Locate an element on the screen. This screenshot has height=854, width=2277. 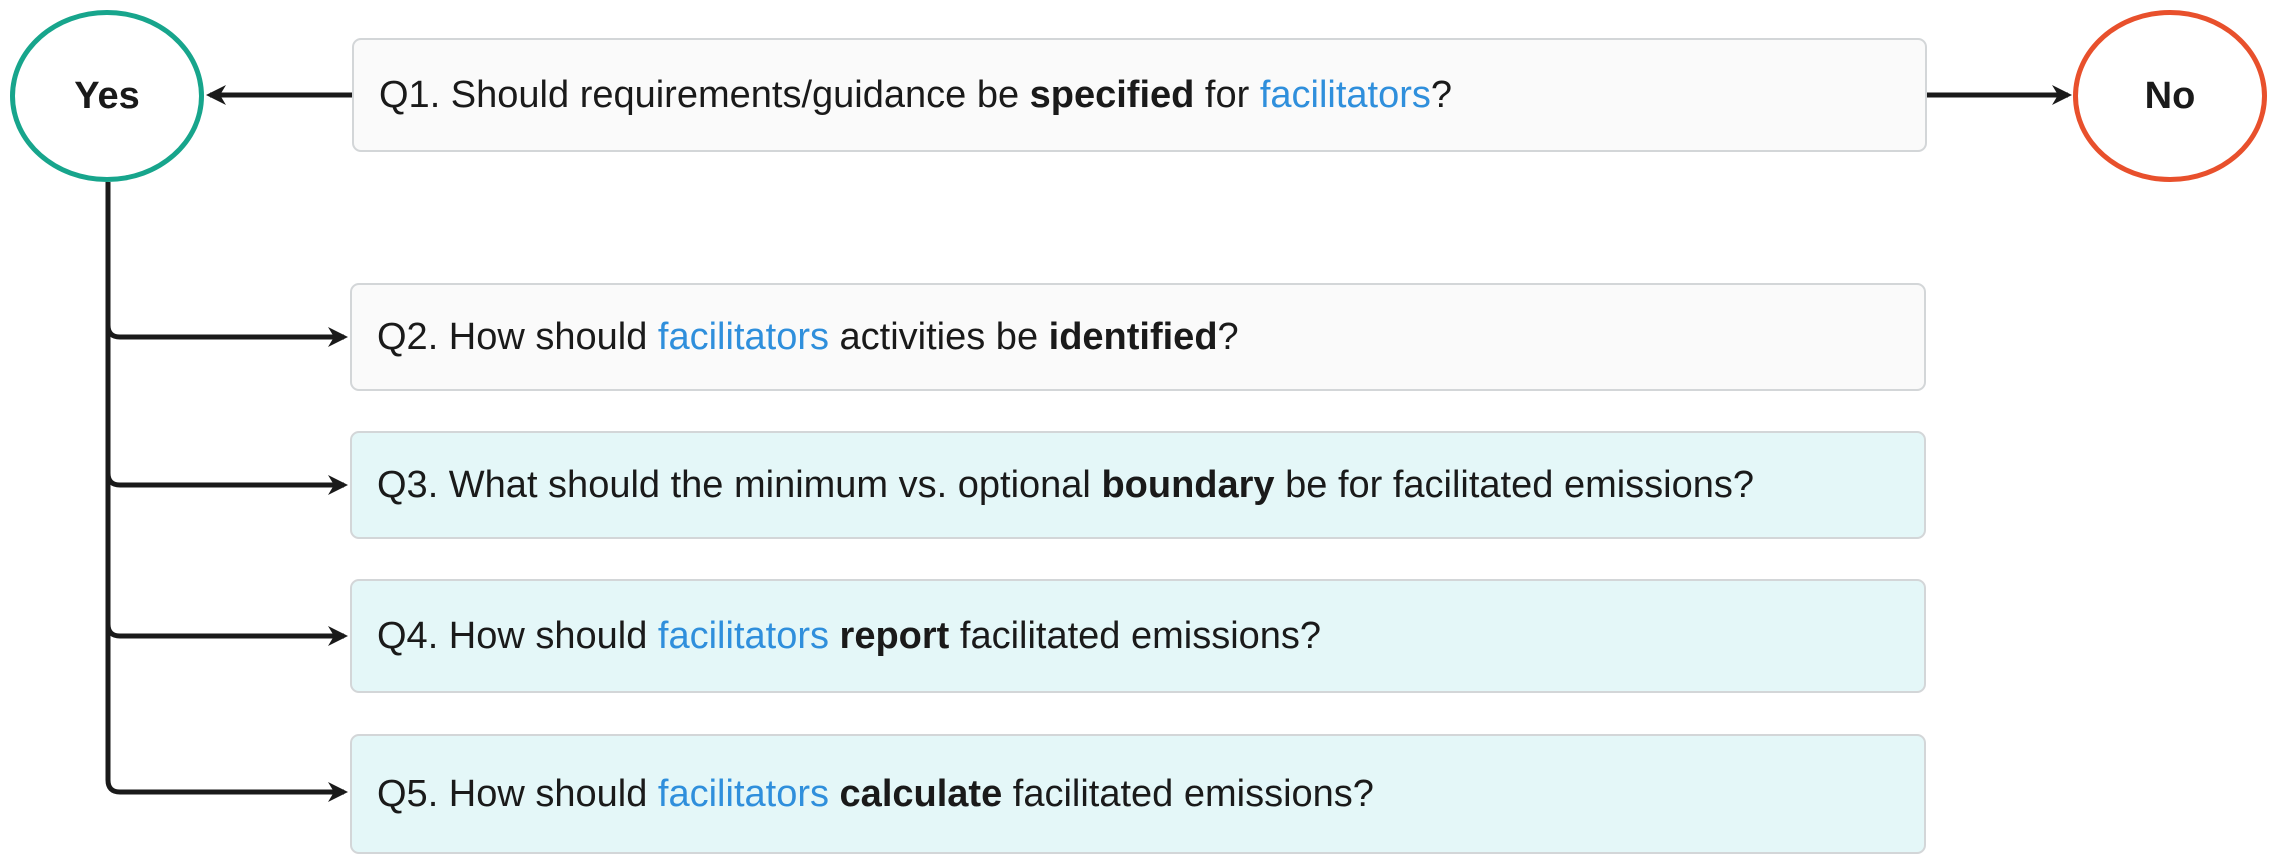
text-segment: for is located at coordinates (1227, 94).